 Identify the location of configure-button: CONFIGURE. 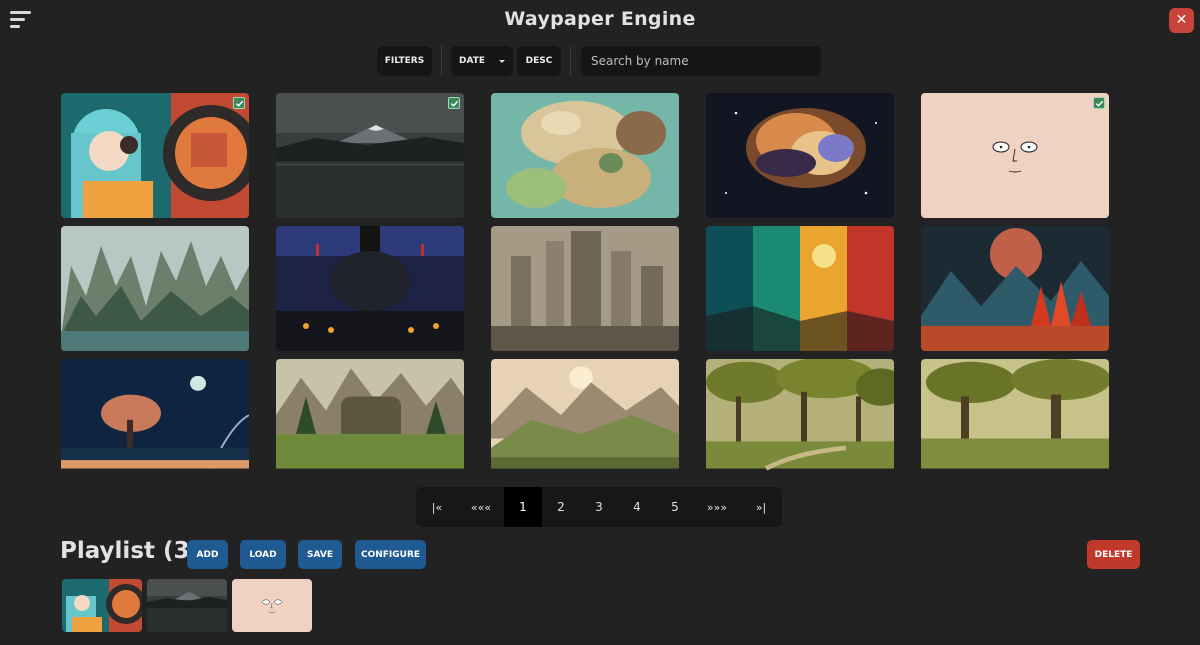
(390, 554).